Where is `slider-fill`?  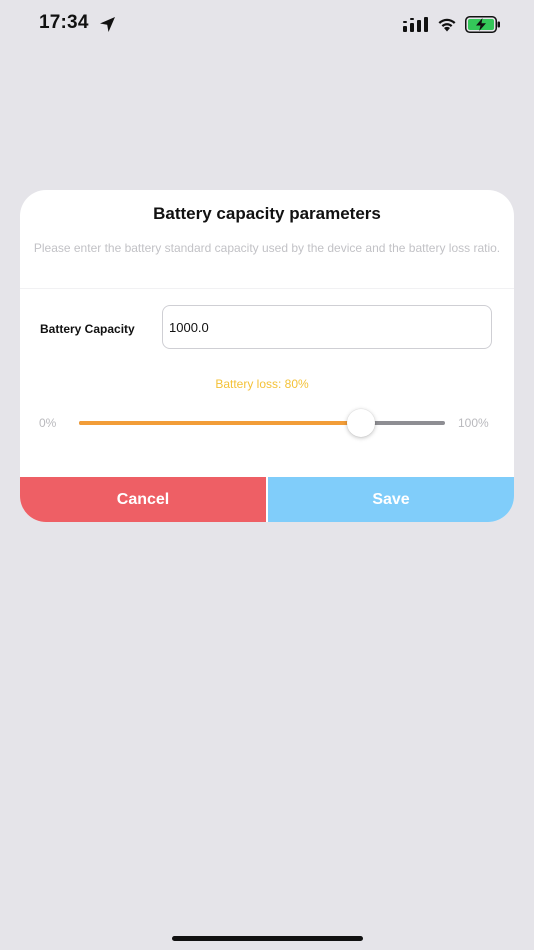
slider-fill is located at coordinates (220, 423).